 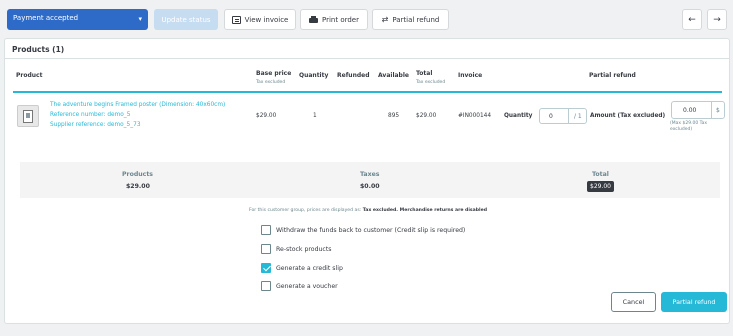 I want to click on refund-quantity-max: / 1, so click(x=578, y=116).